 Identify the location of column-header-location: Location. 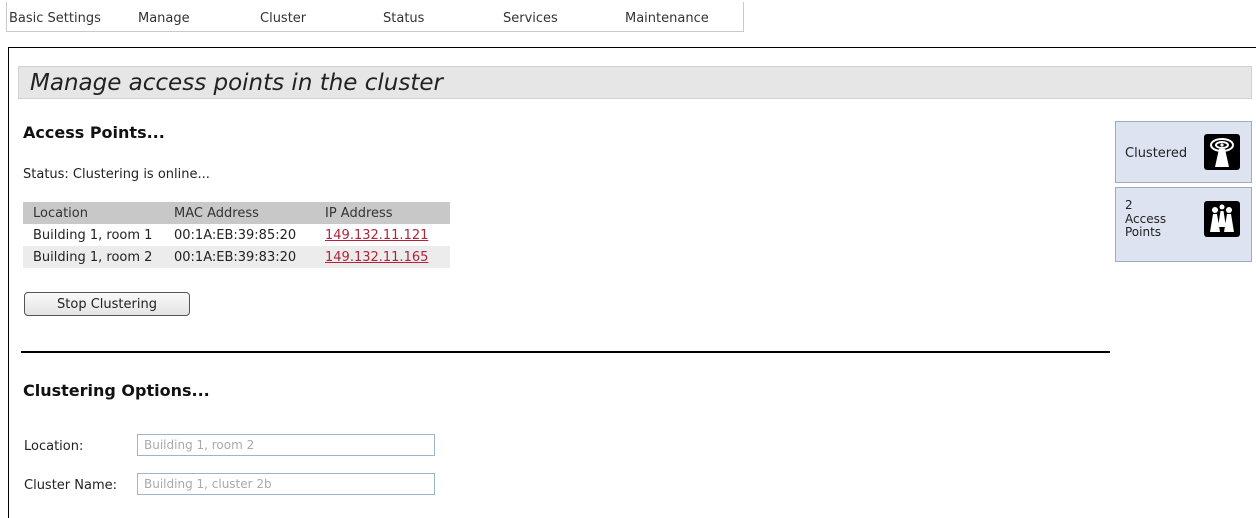
(98, 213).